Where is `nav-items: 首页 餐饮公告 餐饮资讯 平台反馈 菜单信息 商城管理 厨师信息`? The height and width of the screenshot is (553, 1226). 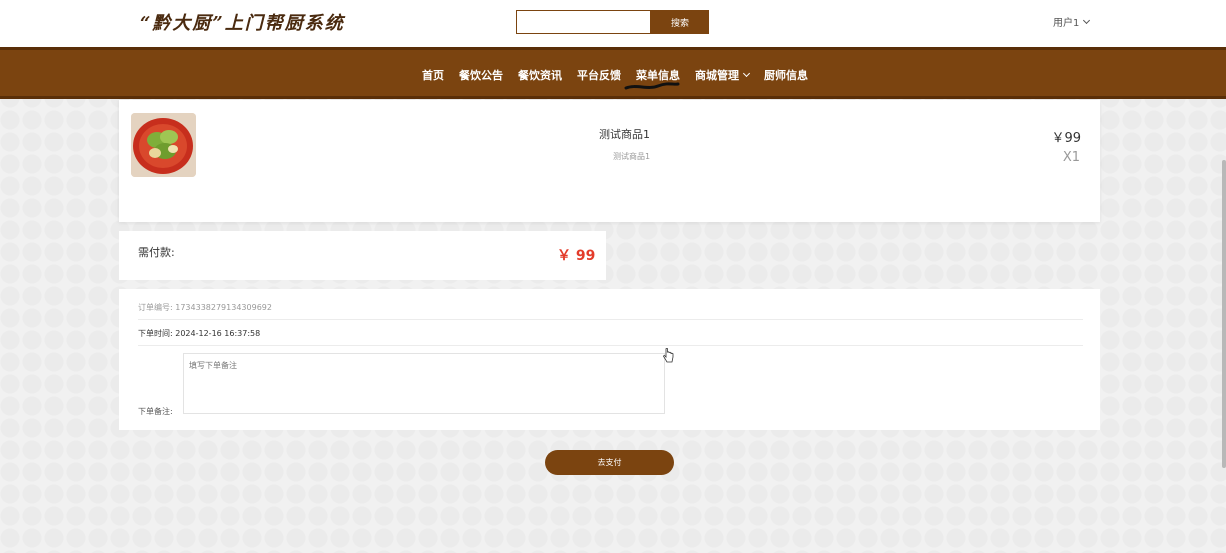
nav-items: 首页 餐饮公告 餐饮资讯 平台反馈 菜单信息 商城管理 厨师信息 is located at coordinates (615, 75).